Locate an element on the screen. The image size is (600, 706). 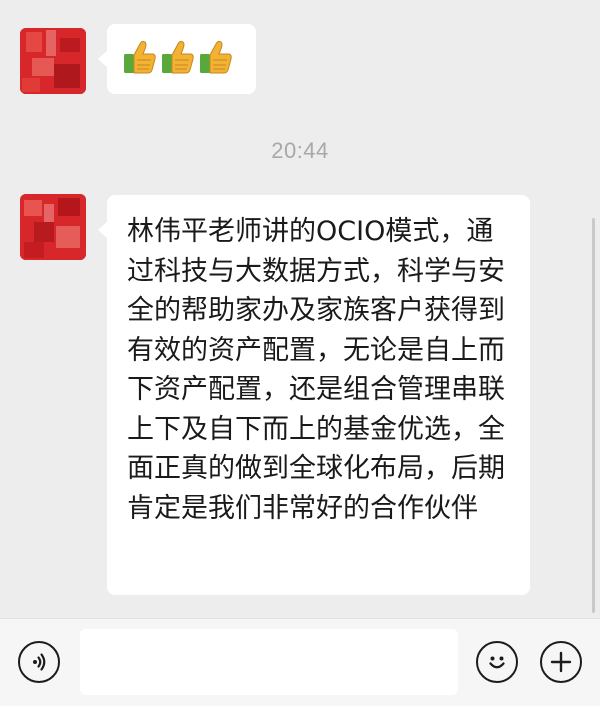
emoji-message-bubble is located at coordinates (177, 59).